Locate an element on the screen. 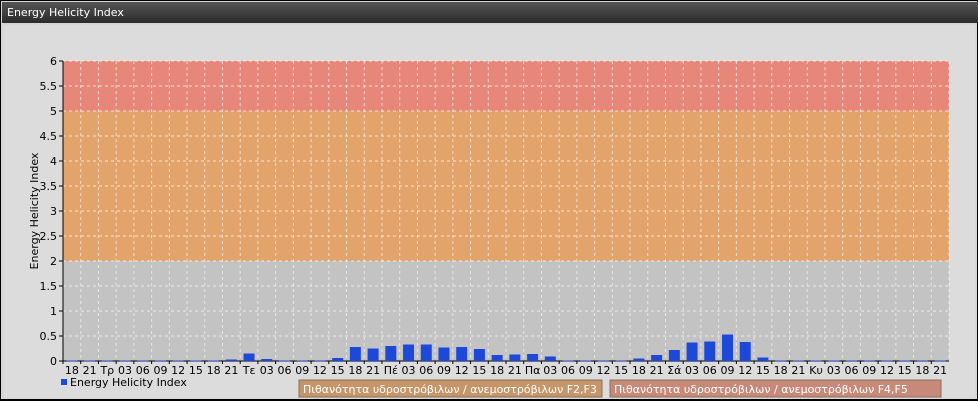 The width and height of the screenshot is (978, 401). legend-label: Energy Helicity Index is located at coordinates (128, 382).